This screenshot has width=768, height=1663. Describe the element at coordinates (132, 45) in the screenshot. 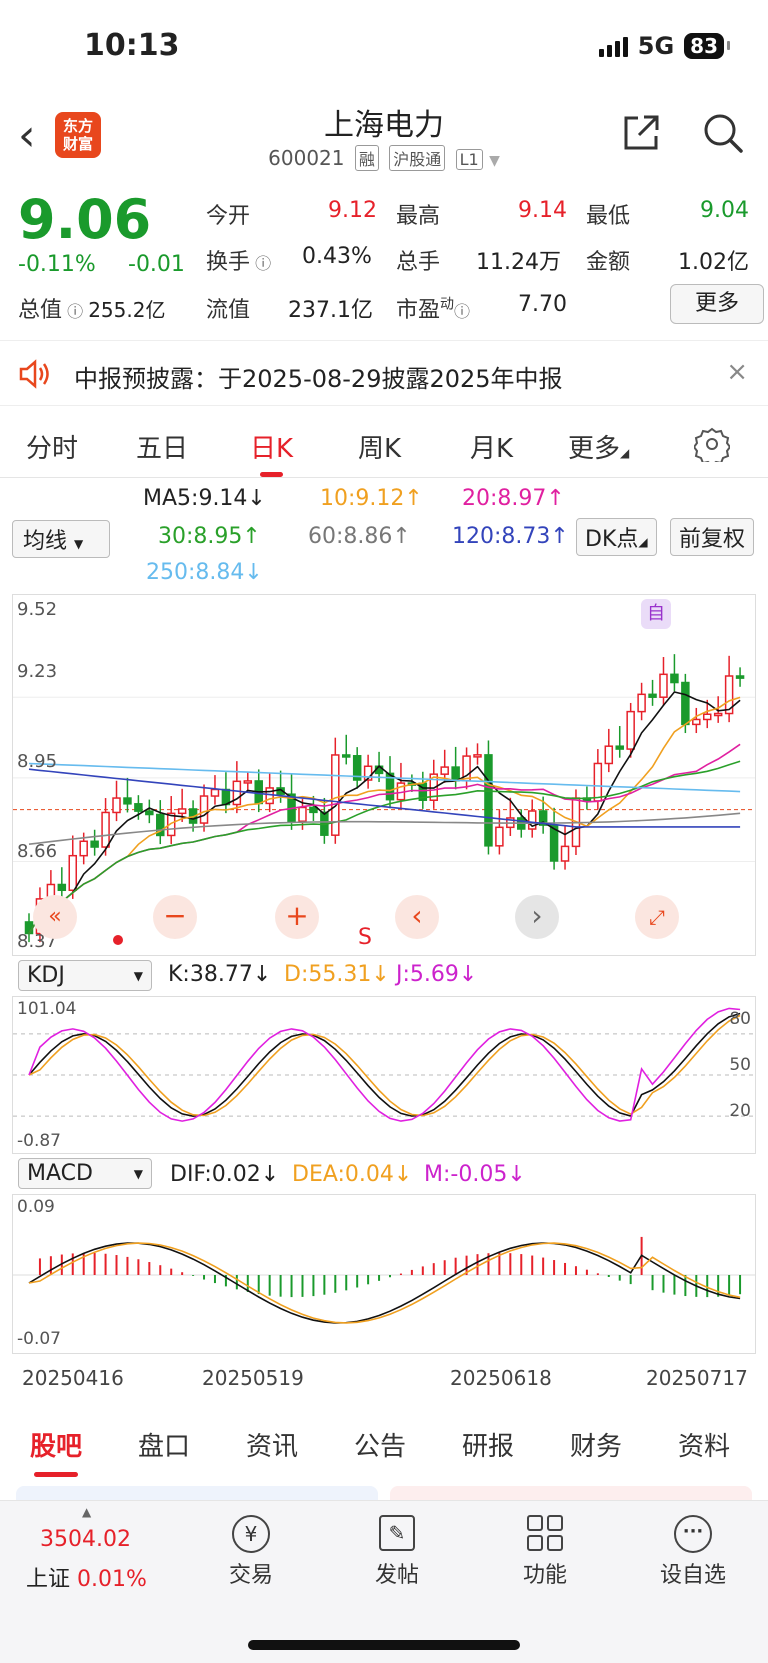

I see `status-time: 10:13` at that location.